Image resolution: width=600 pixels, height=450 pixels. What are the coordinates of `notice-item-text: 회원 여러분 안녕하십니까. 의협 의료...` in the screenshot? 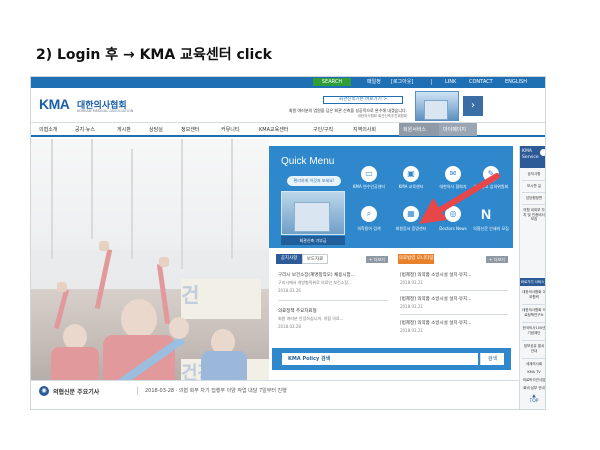 It's located at (311, 318).